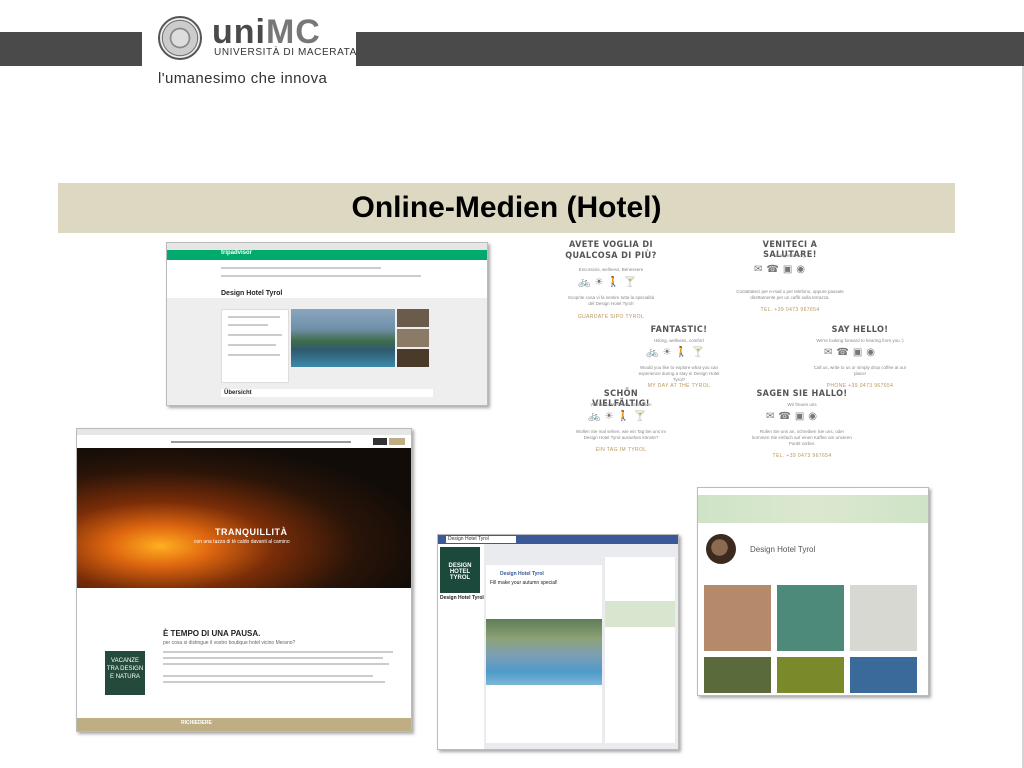 This screenshot has width=1024, height=768. What do you see at coordinates (506, 207) in the screenshot?
I see `slide-title: Online-Medien (Hotel)` at bounding box center [506, 207].